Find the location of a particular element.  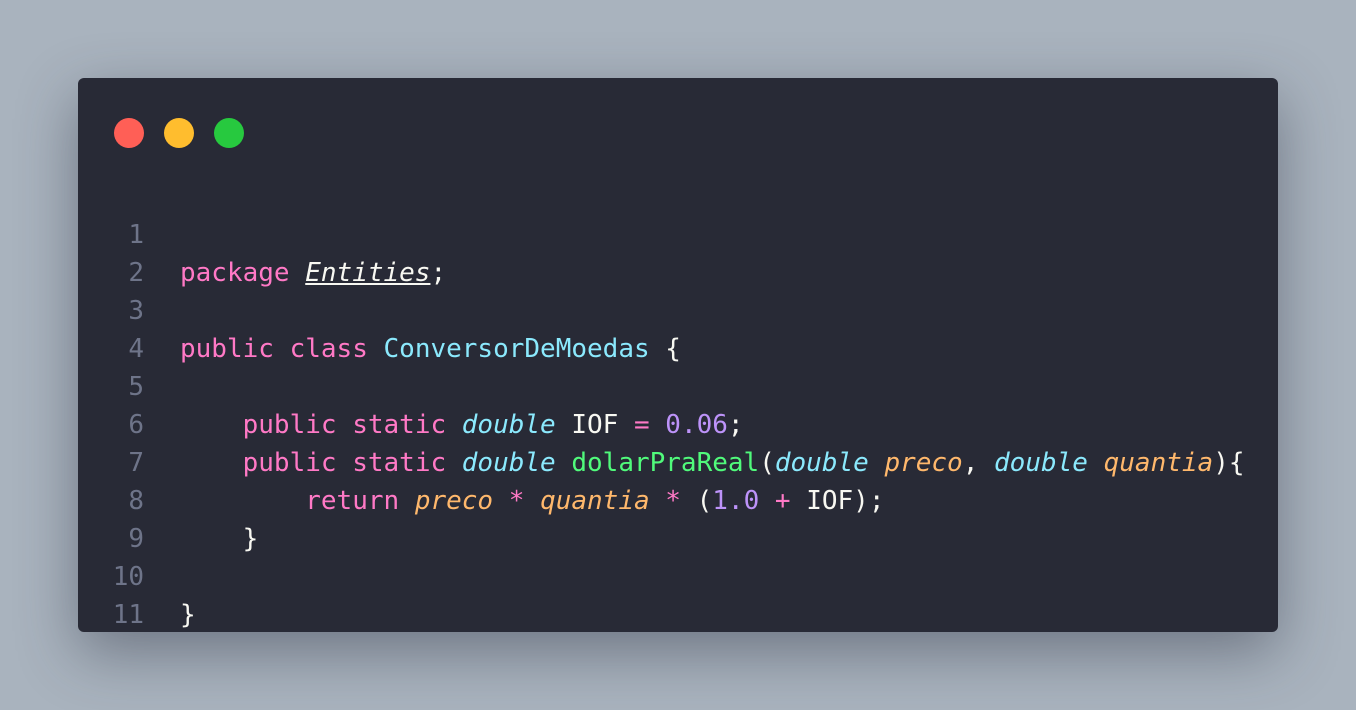

code-line-8: 8 } is located at coordinates (678, 499).